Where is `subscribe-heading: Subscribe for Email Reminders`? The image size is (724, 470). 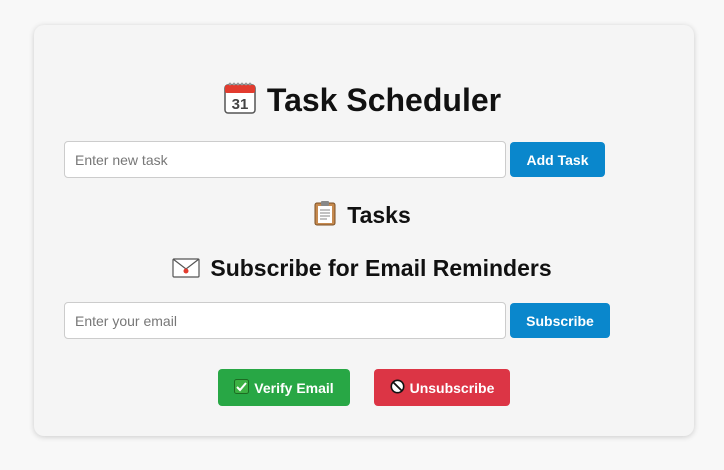
subscribe-heading: Subscribe for Email Reminders is located at coordinates (362, 269).